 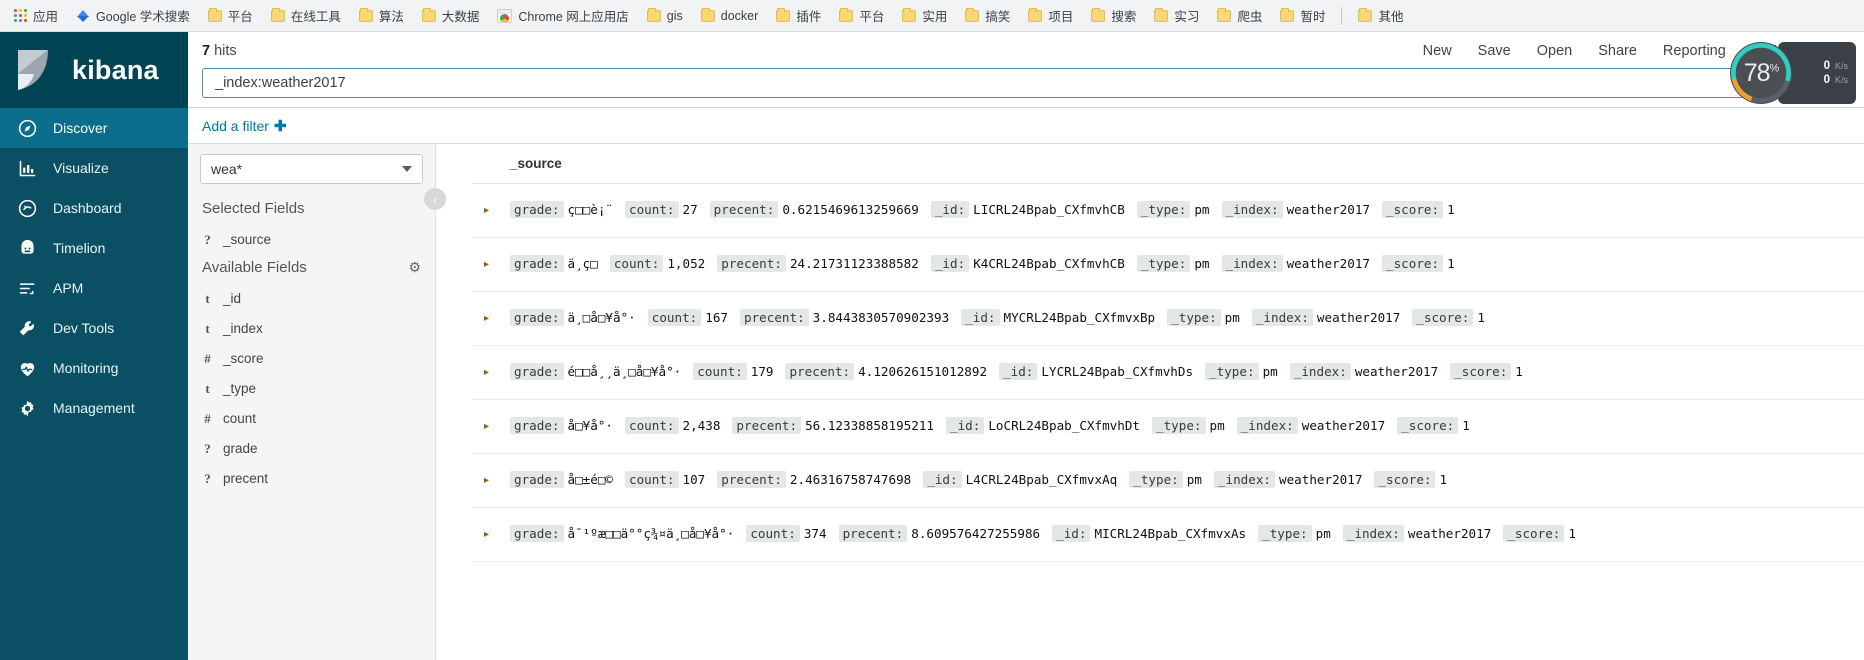 What do you see at coordinates (1302, 15) in the screenshot?
I see `bookmark-item: 暂时` at bounding box center [1302, 15].